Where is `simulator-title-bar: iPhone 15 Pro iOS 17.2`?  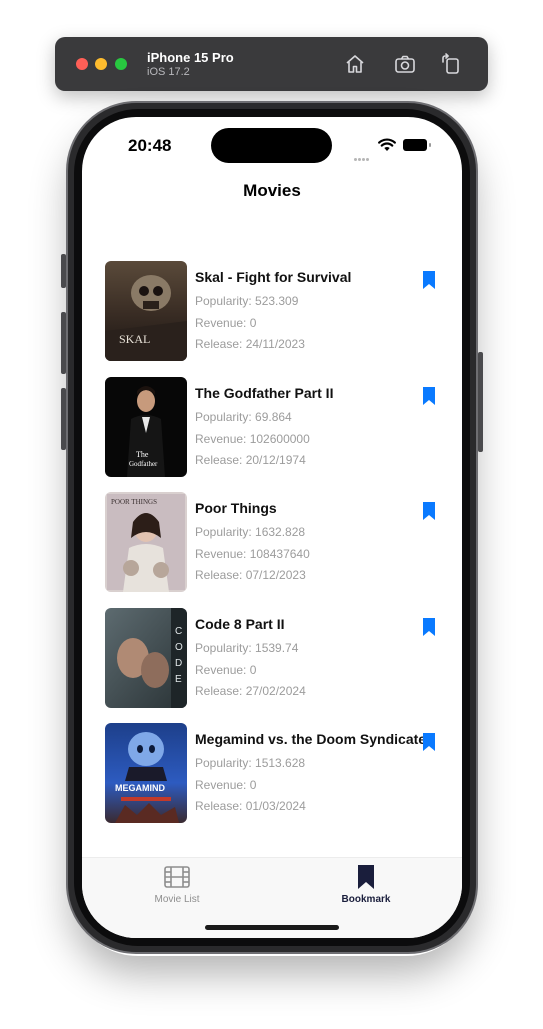 simulator-title-bar: iPhone 15 Pro iOS 17.2 is located at coordinates (271, 64).